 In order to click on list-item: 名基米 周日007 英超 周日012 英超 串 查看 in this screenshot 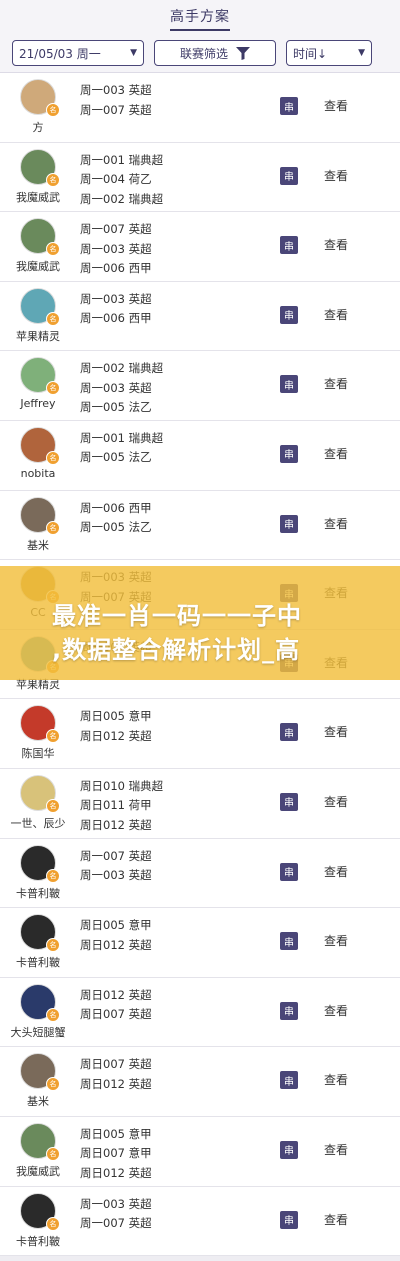, I will do `click(200, 1082)`.